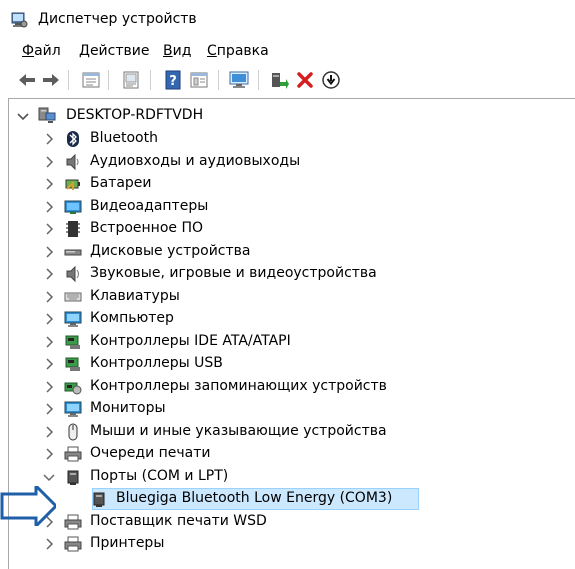  Describe the element at coordinates (19, 20) in the screenshot. I see `device-manager-icon` at that location.